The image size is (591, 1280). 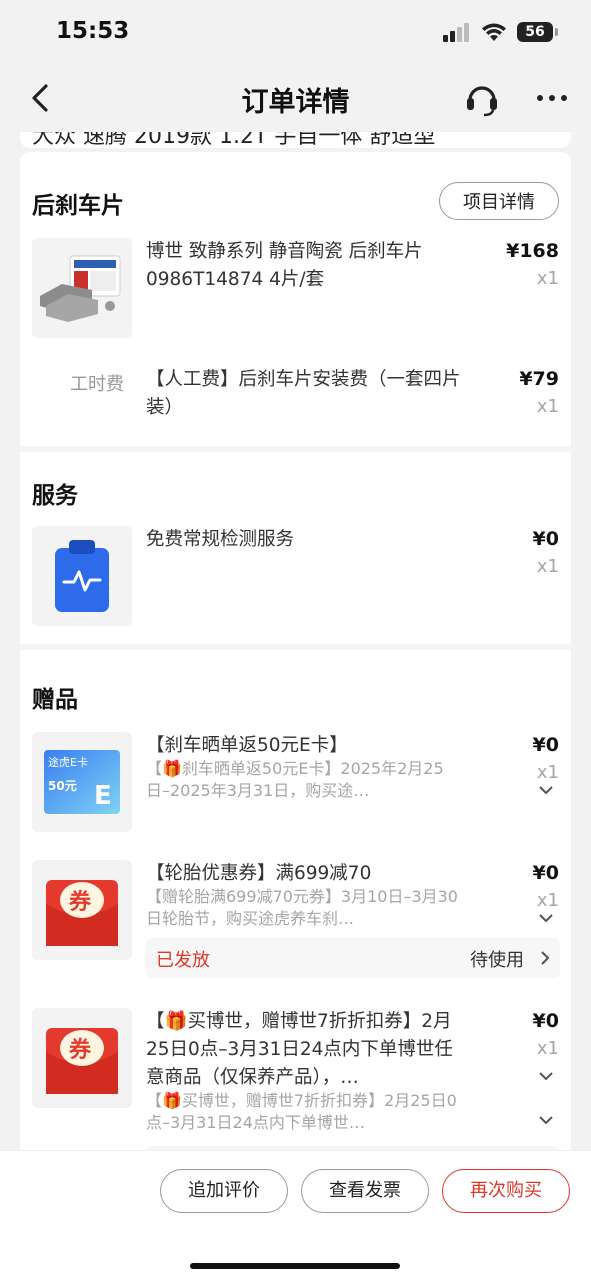 What do you see at coordinates (547, 1048) in the screenshot?
I see `gift-3-qty: x1` at bounding box center [547, 1048].